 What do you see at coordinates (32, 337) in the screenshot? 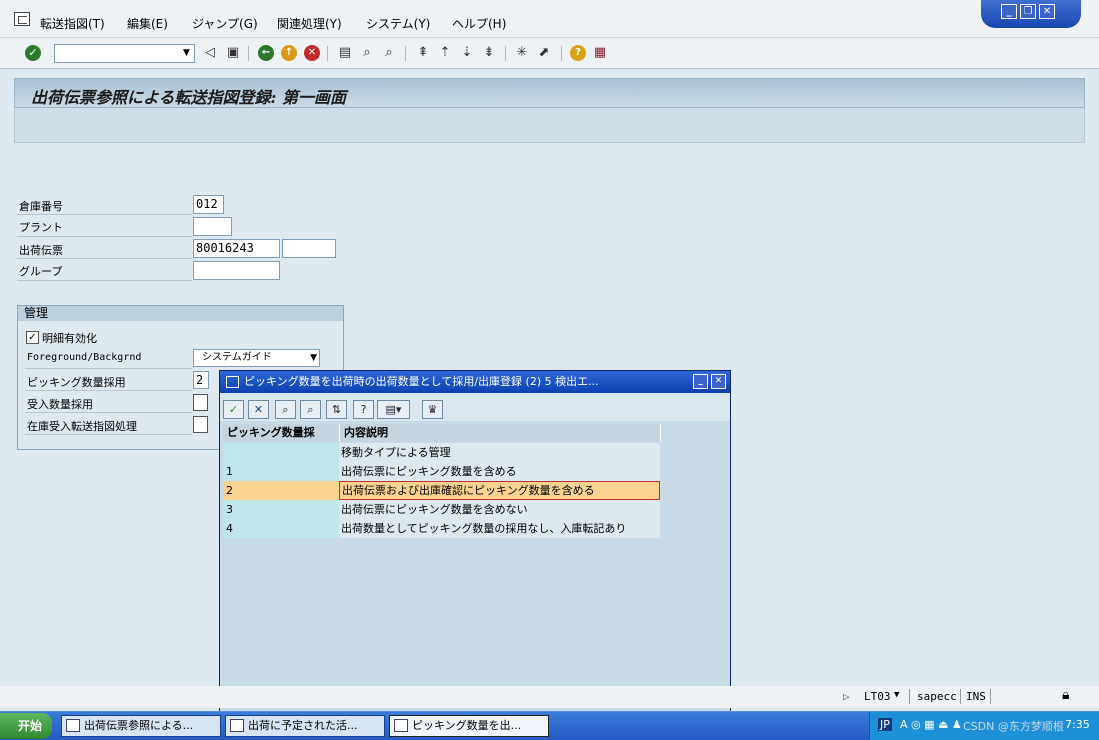
I see `detail-active-checkbox: ✓` at bounding box center [32, 337].